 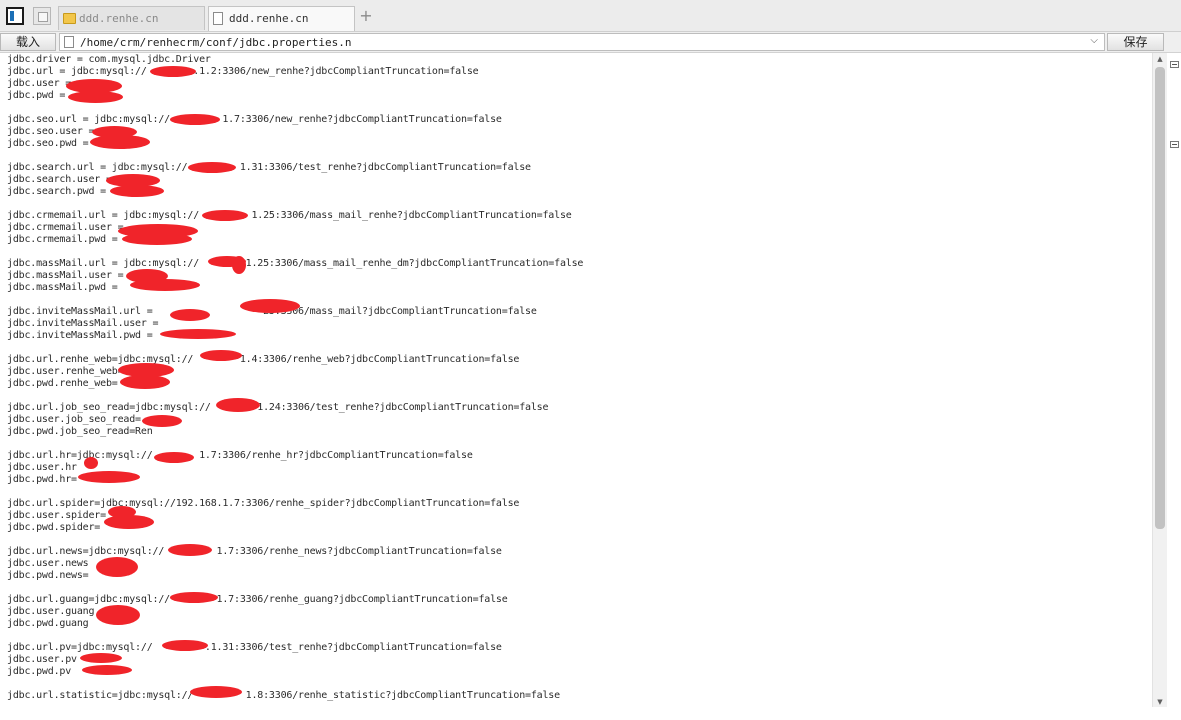 I want to click on code-line: jdbc.search.pwd =, so click(x=56, y=191).